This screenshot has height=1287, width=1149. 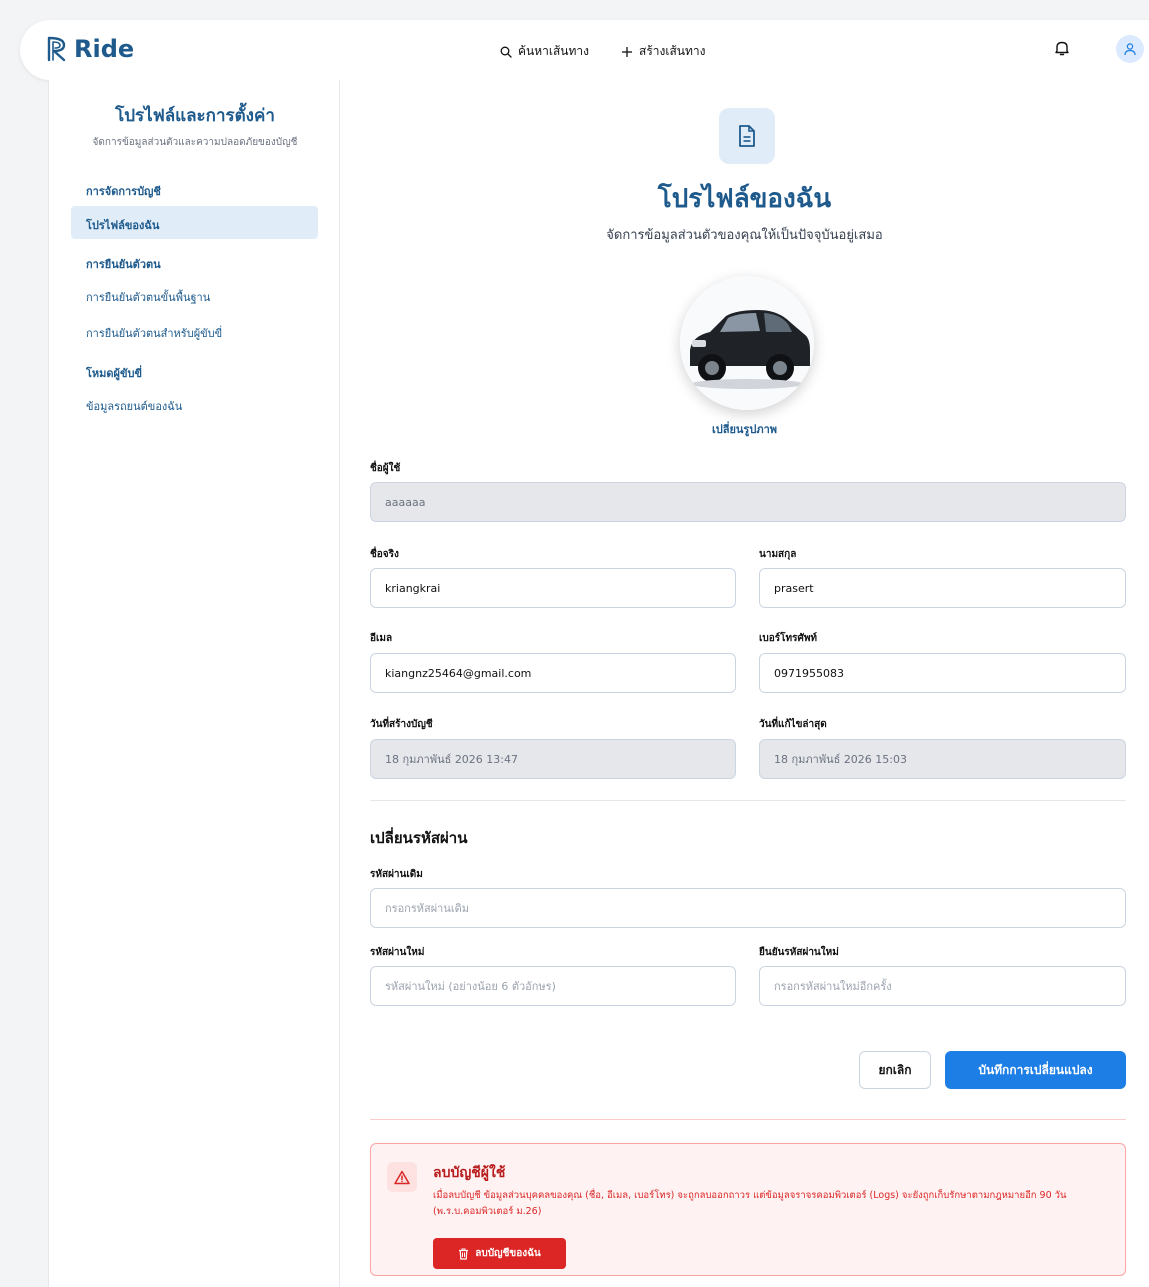 What do you see at coordinates (603, 51) in the screenshot?
I see `nav-links: ค้นหาเส้นทาง สร้างเส้นทาง` at bounding box center [603, 51].